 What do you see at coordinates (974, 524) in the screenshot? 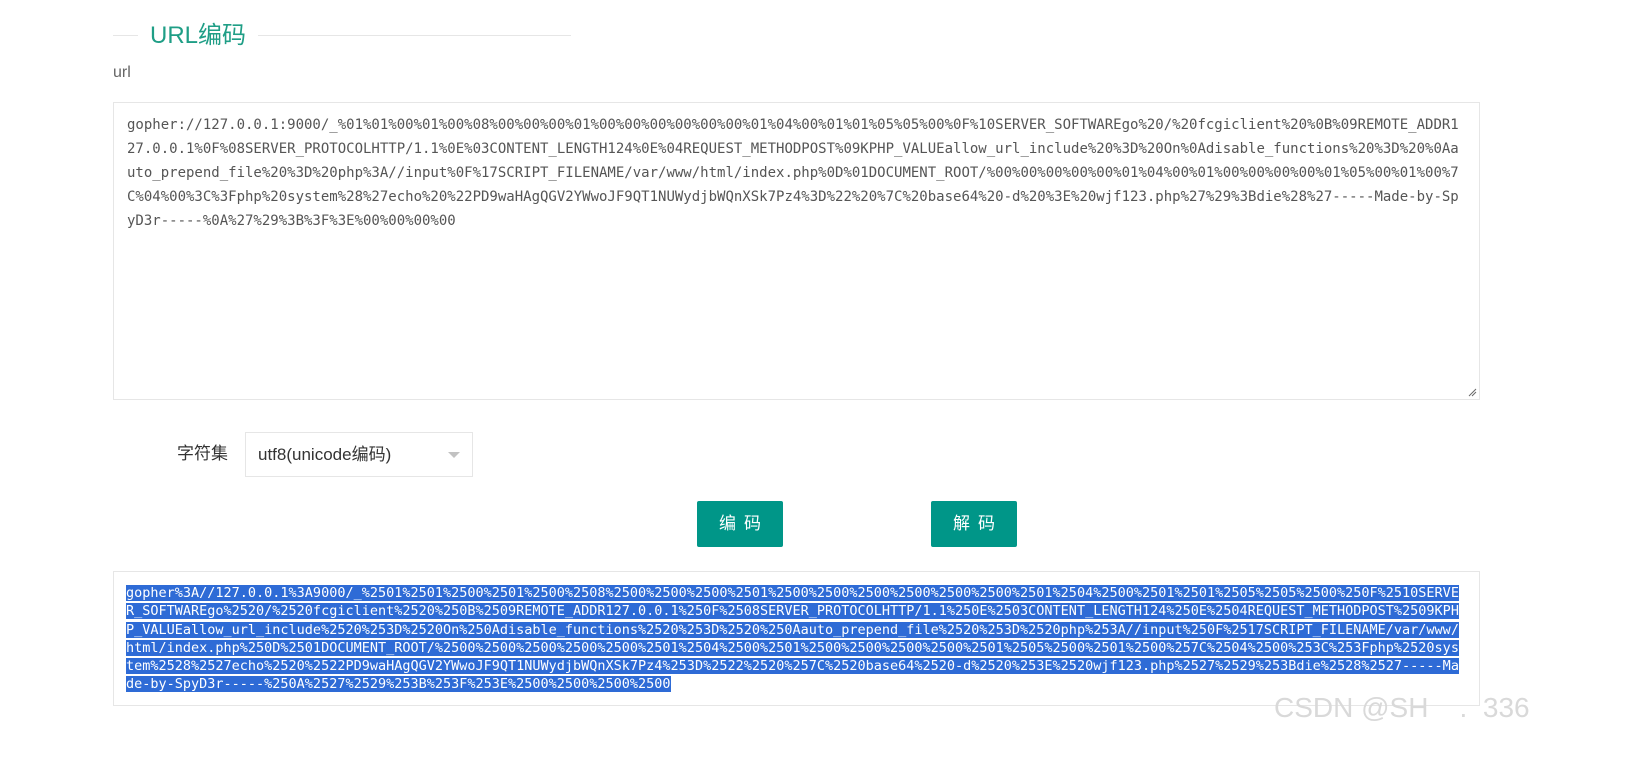
I see `decode-button: 解码` at bounding box center [974, 524].